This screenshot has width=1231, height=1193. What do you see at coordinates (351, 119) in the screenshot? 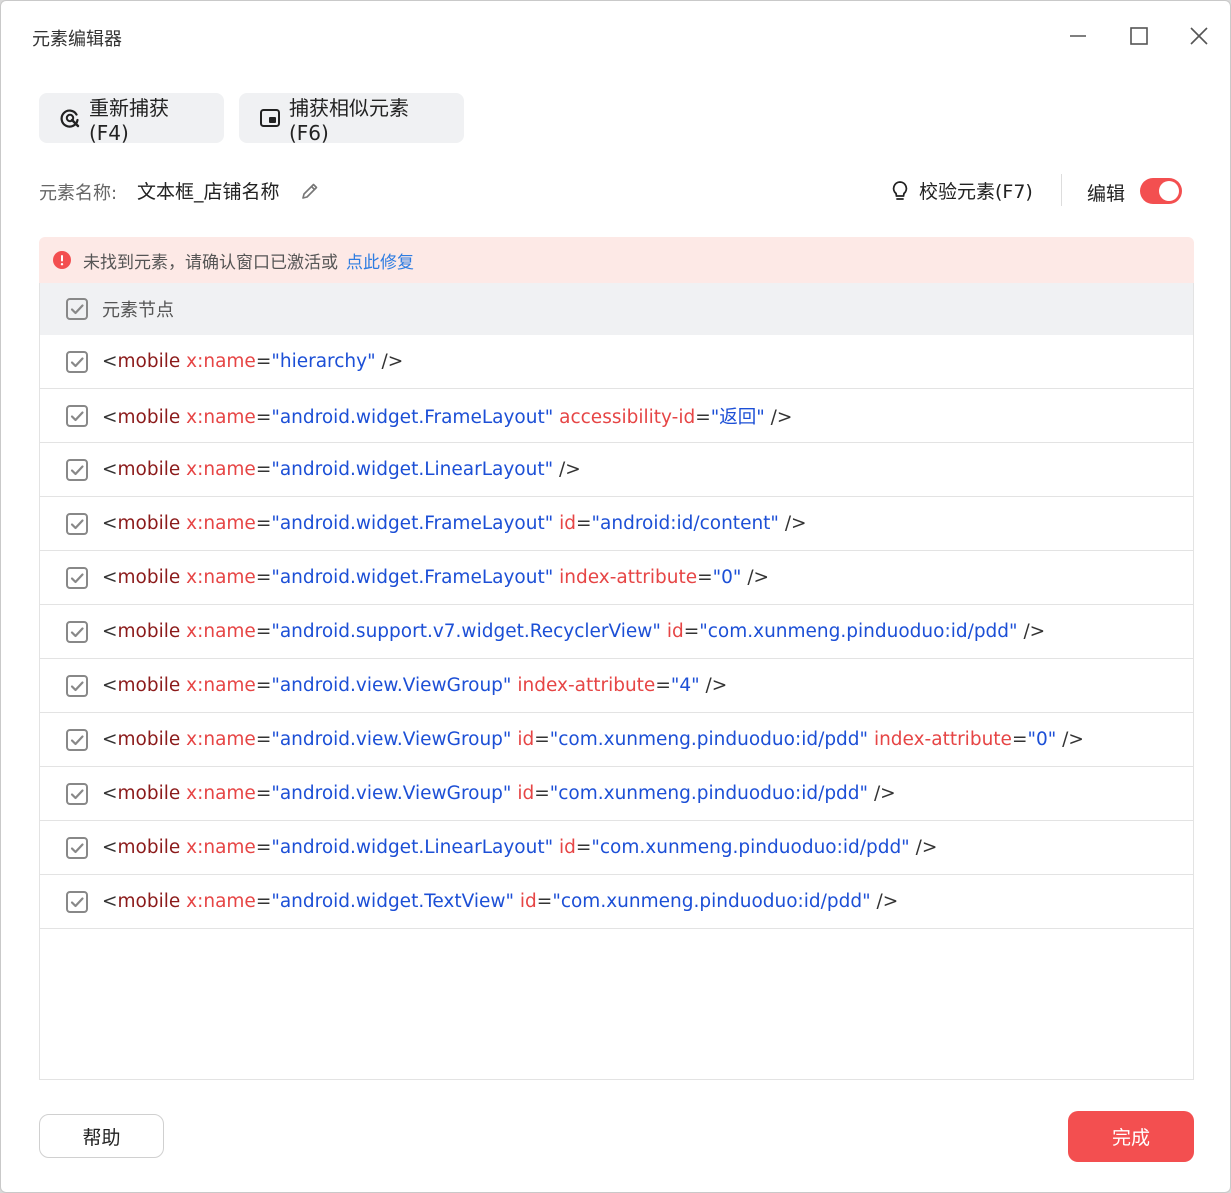
I see `capture-similar-button: 捕获相似元素(F6)` at bounding box center [351, 119].